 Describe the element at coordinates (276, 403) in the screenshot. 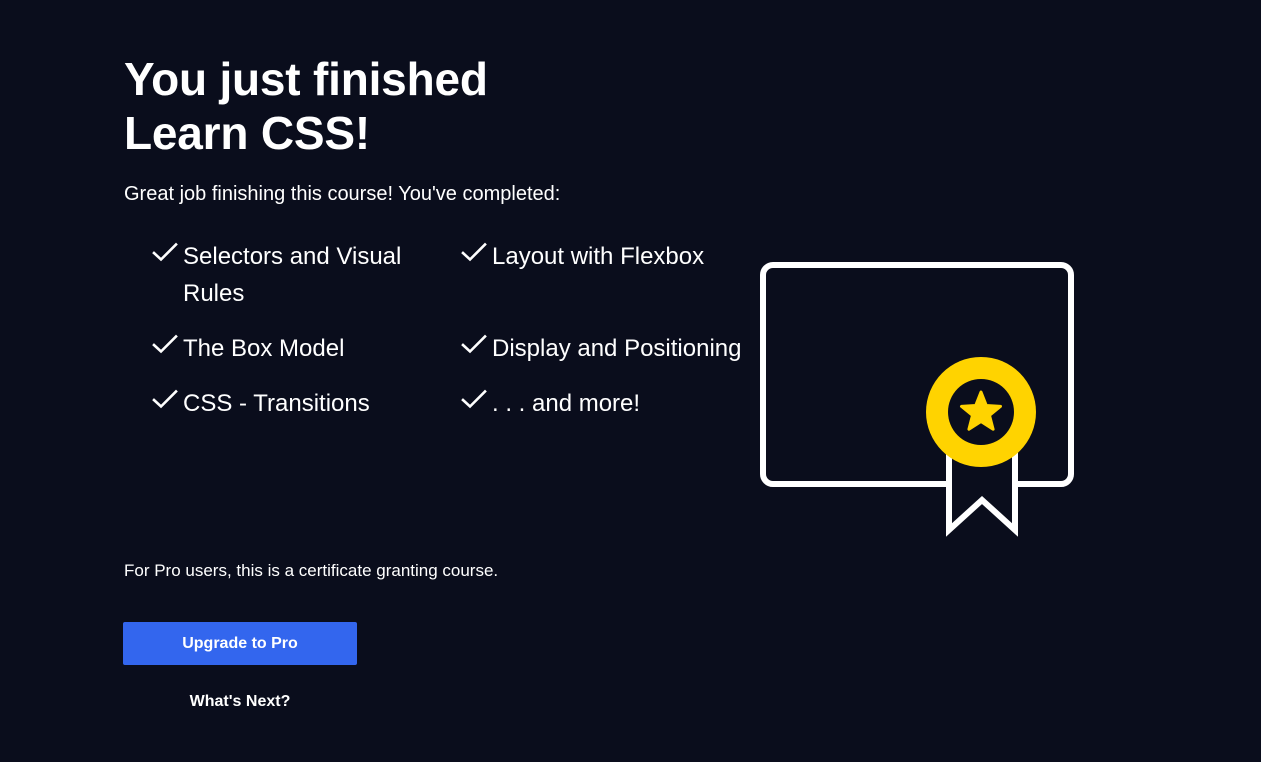

I see `topic-label: CSS - Transitions` at that location.